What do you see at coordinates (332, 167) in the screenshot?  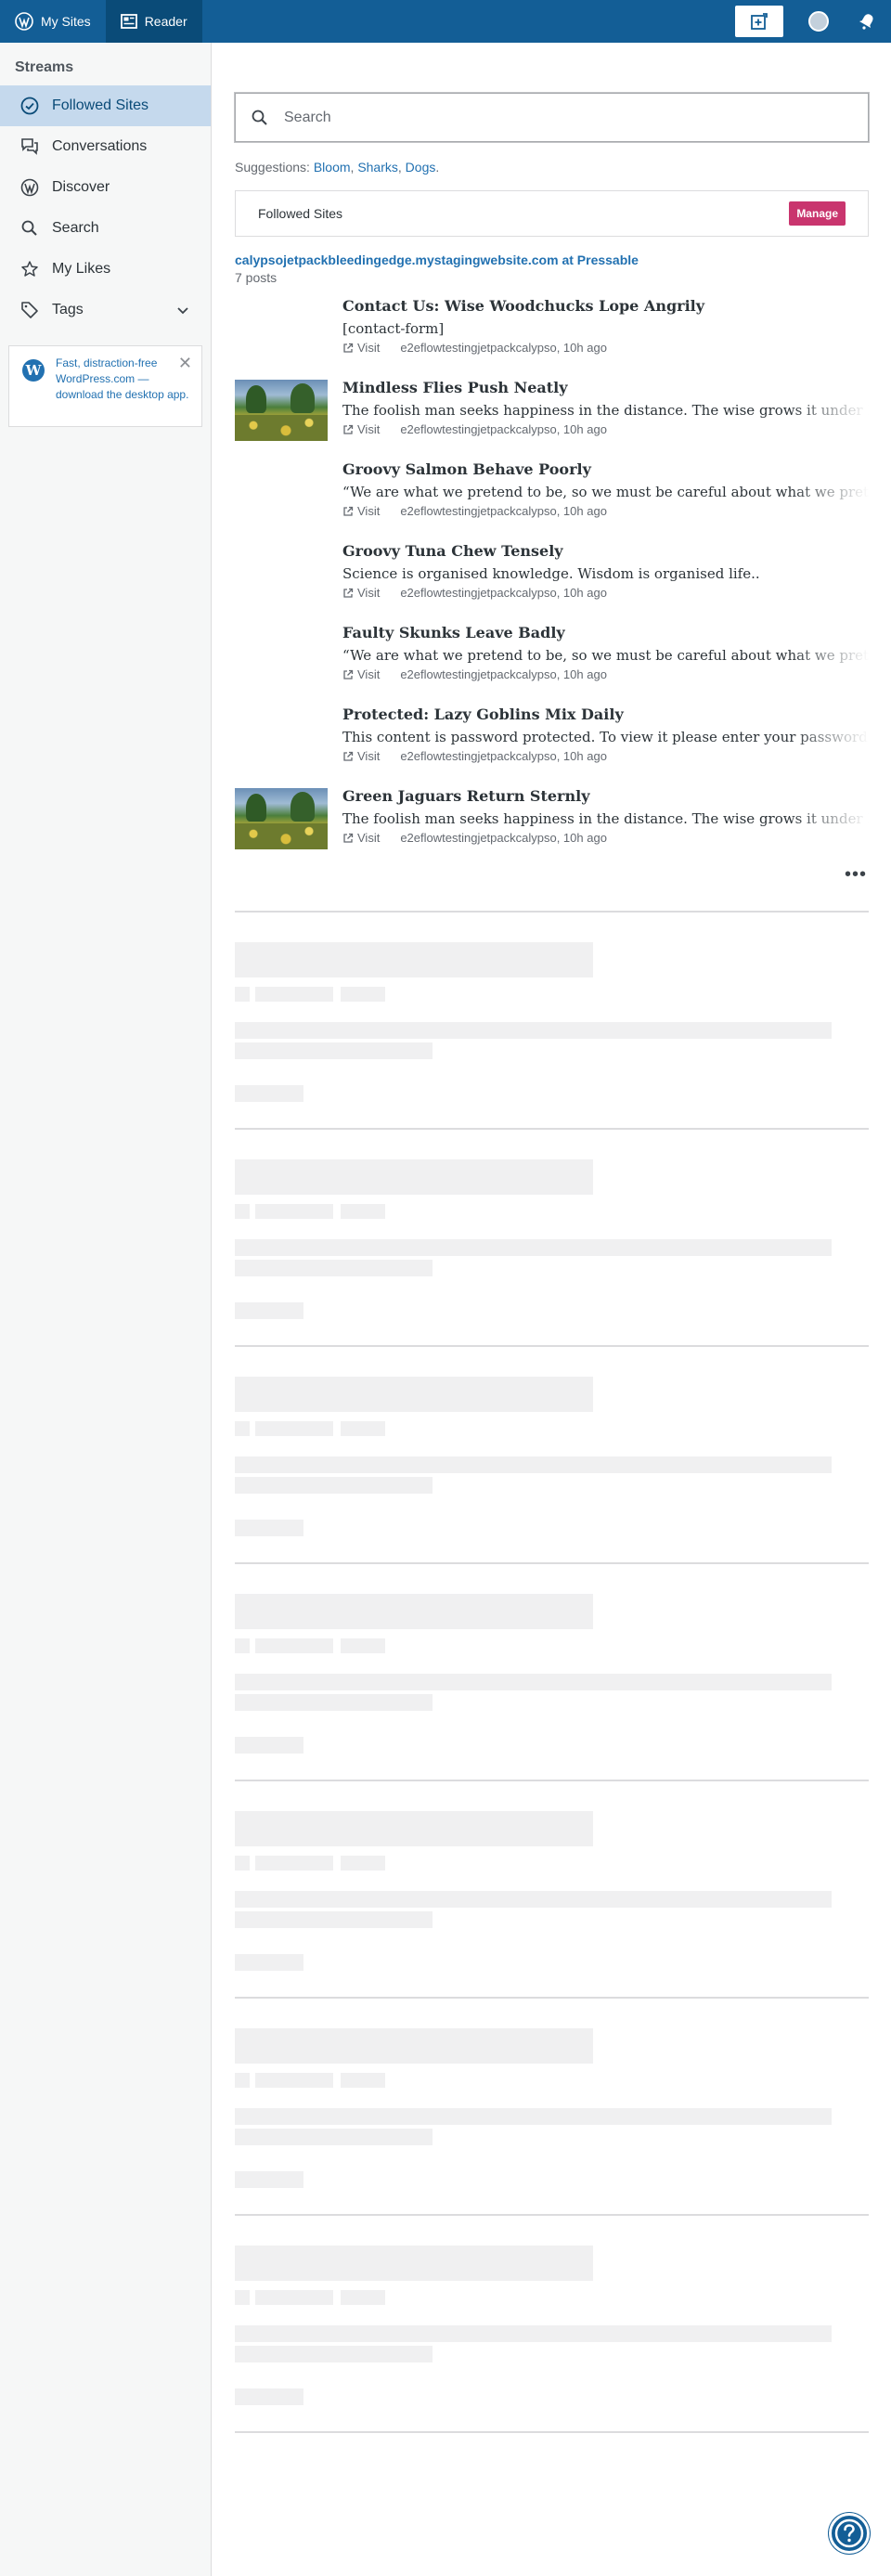 I see `suggestion-link: Bloom` at bounding box center [332, 167].